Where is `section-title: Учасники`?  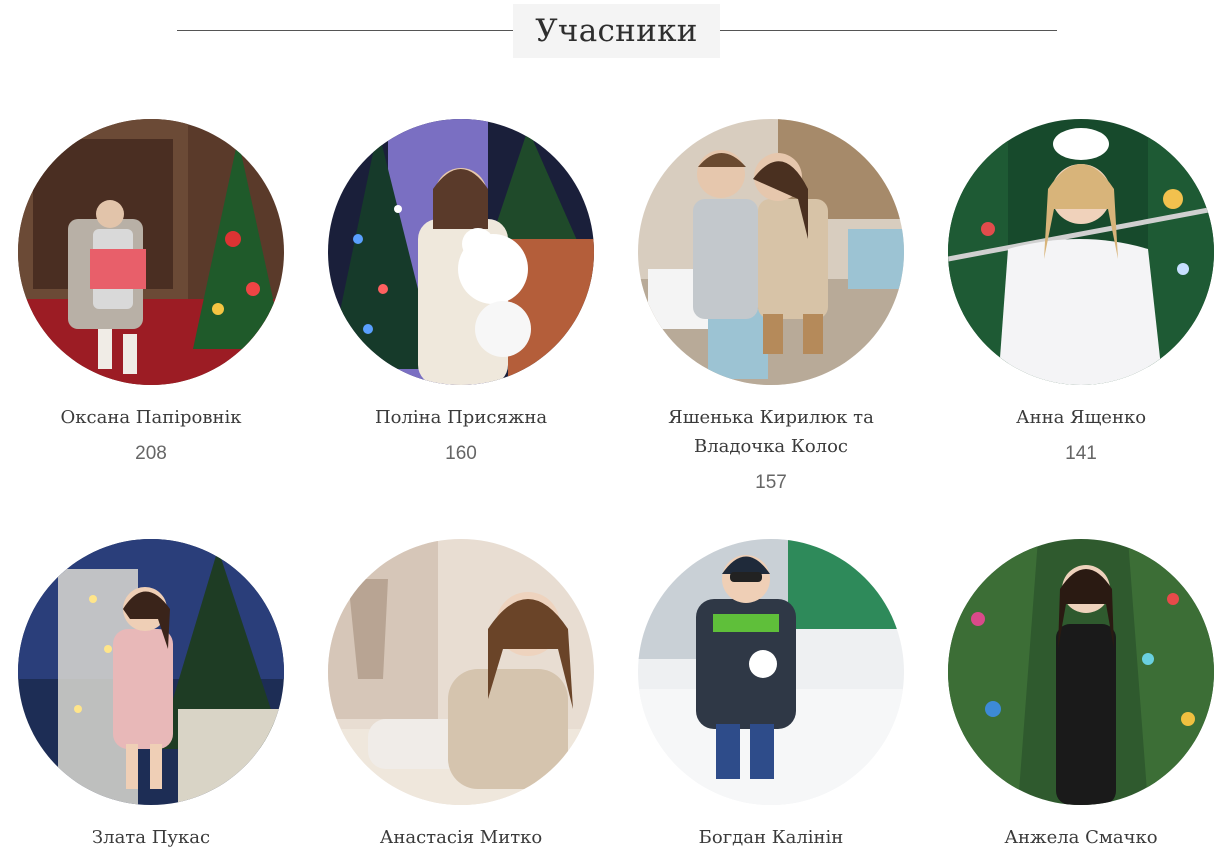 section-title: Учасники is located at coordinates (616, 31).